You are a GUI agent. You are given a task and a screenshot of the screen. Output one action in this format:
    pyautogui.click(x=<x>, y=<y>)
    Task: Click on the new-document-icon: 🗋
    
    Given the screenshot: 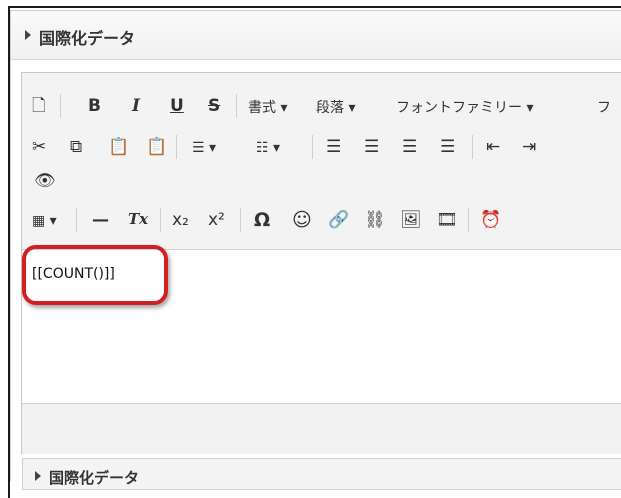 What is the action you would take?
    pyautogui.click(x=39, y=106)
    